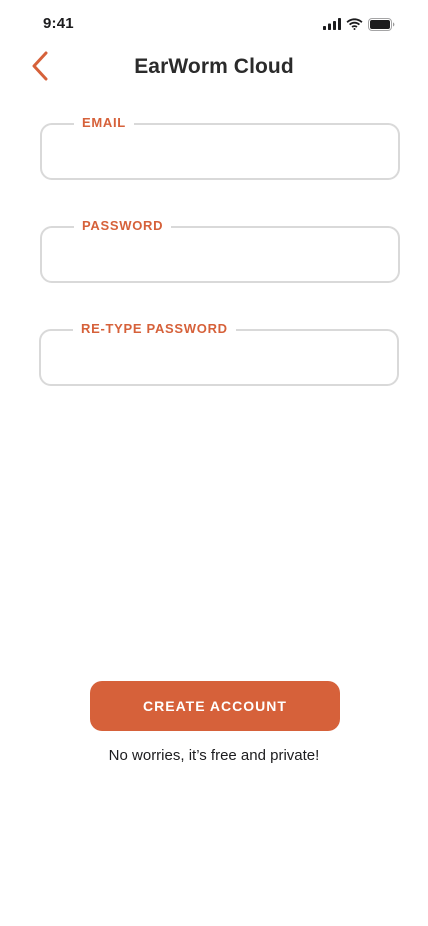 This screenshot has width=428, height=926. I want to click on password-input, so click(220, 254).